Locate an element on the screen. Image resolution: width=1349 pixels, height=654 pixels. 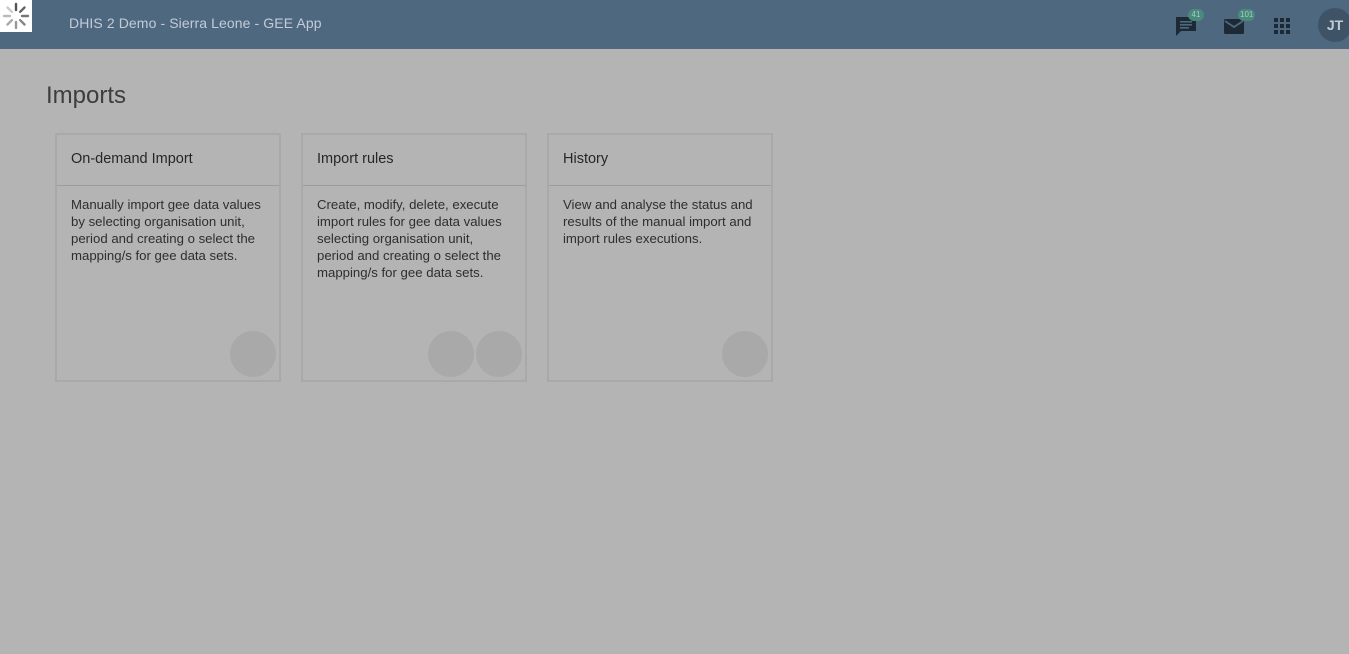
spinner-icon is located at coordinates (16, 16).